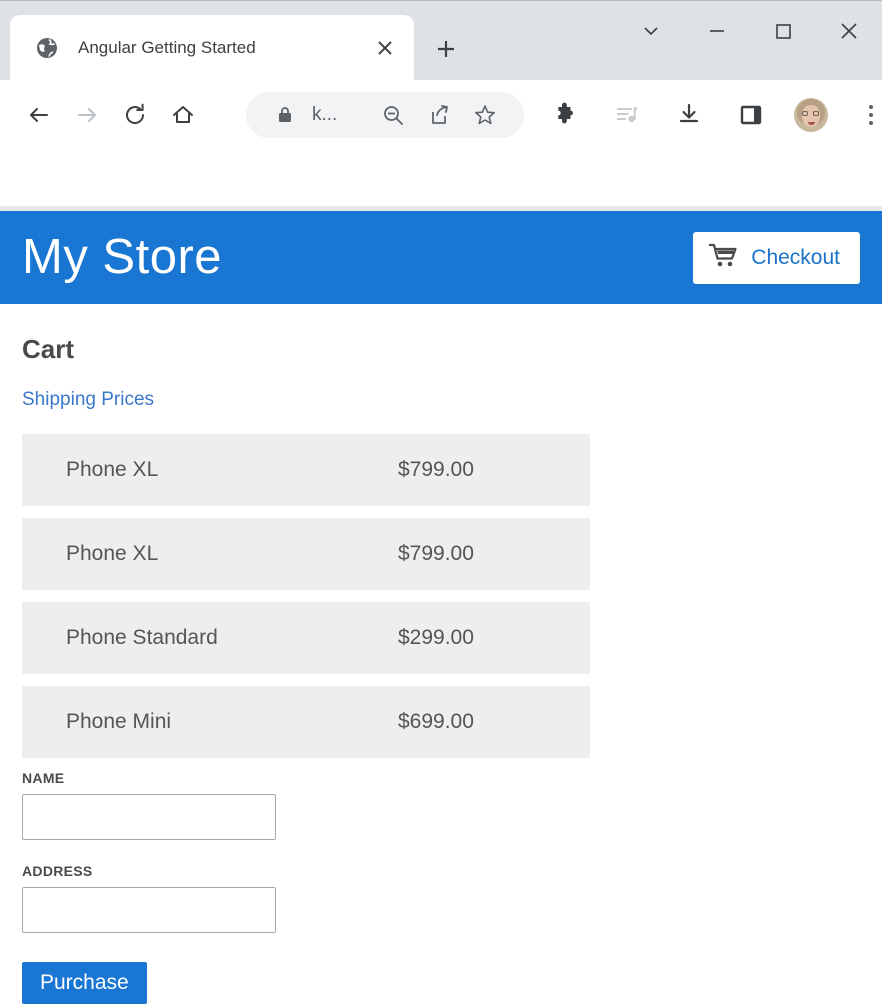  What do you see at coordinates (627, 115) in the screenshot?
I see `media-playlist-icon` at bounding box center [627, 115].